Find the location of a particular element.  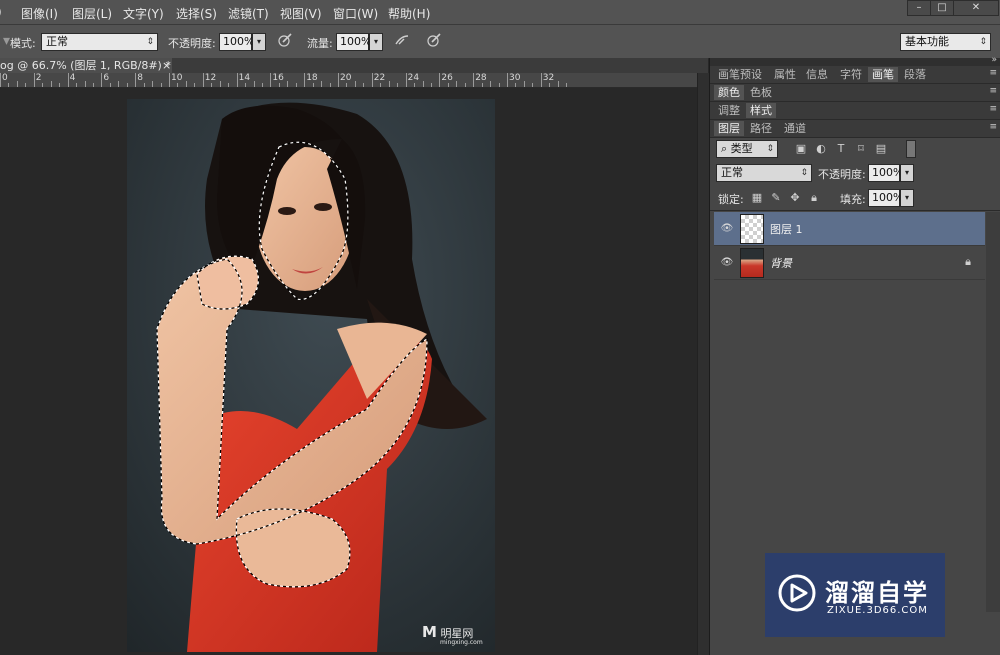

lock-position-icon: ✥ is located at coordinates (795, 198).